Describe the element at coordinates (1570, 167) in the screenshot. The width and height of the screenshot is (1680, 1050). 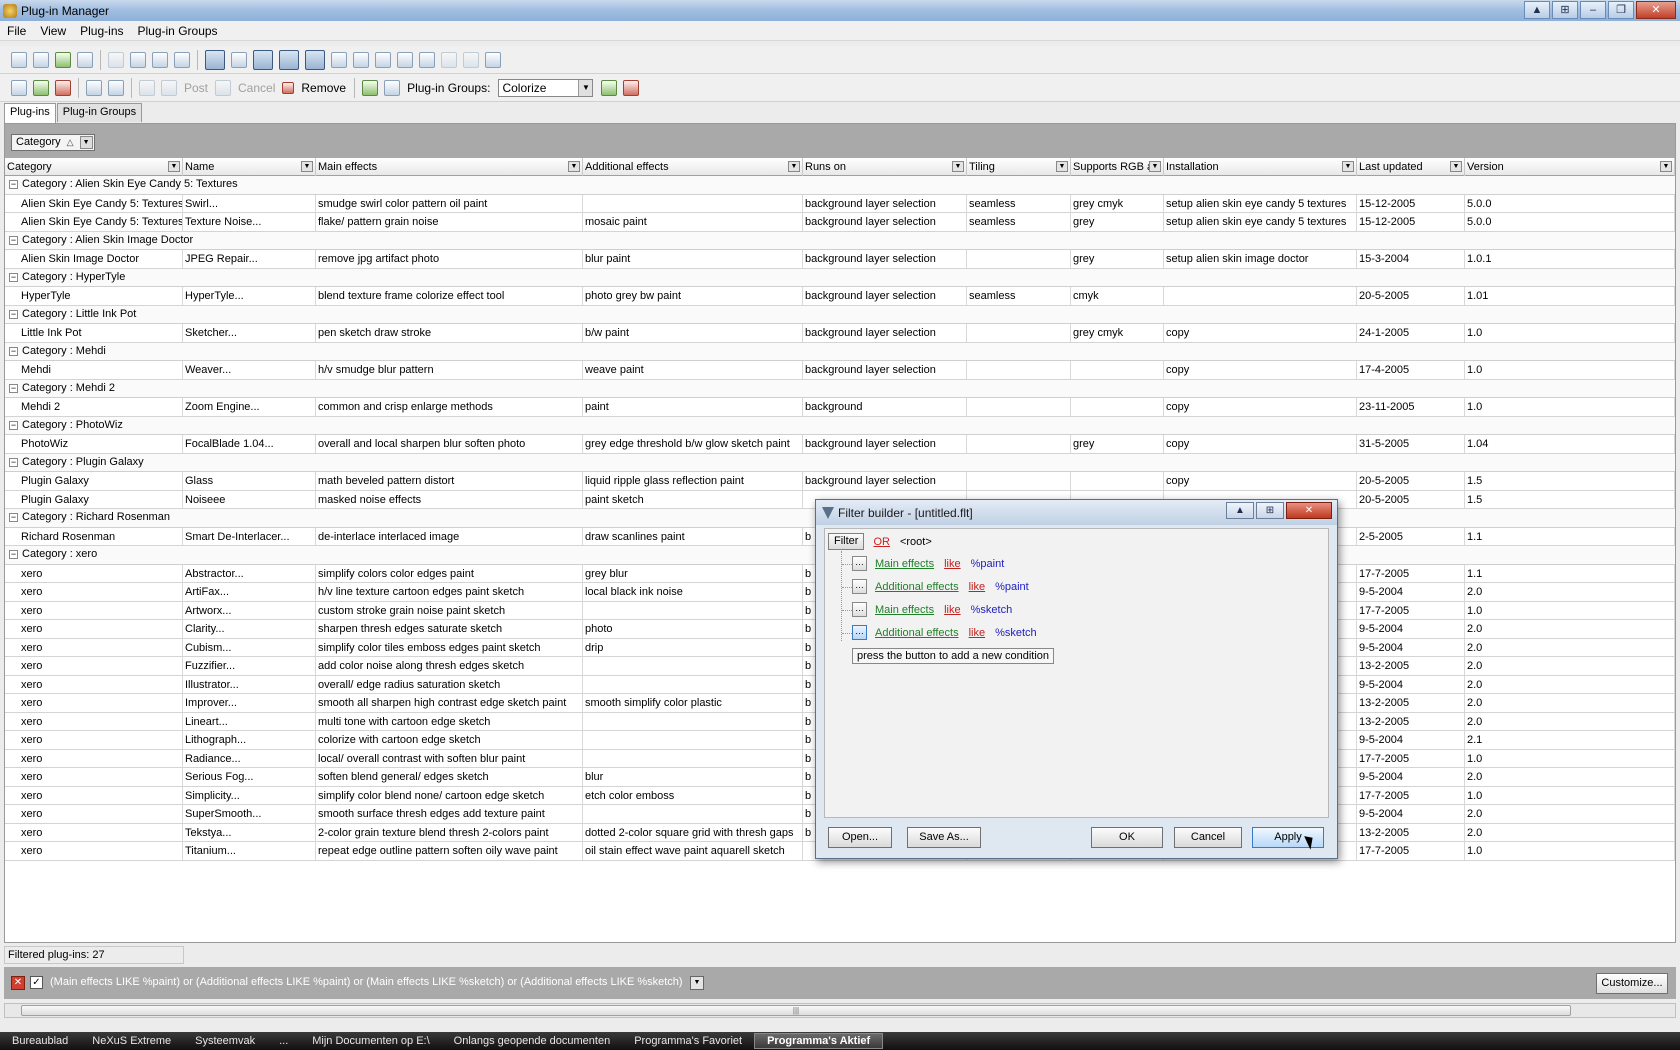
I see `column-header: Version ▼` at that location.